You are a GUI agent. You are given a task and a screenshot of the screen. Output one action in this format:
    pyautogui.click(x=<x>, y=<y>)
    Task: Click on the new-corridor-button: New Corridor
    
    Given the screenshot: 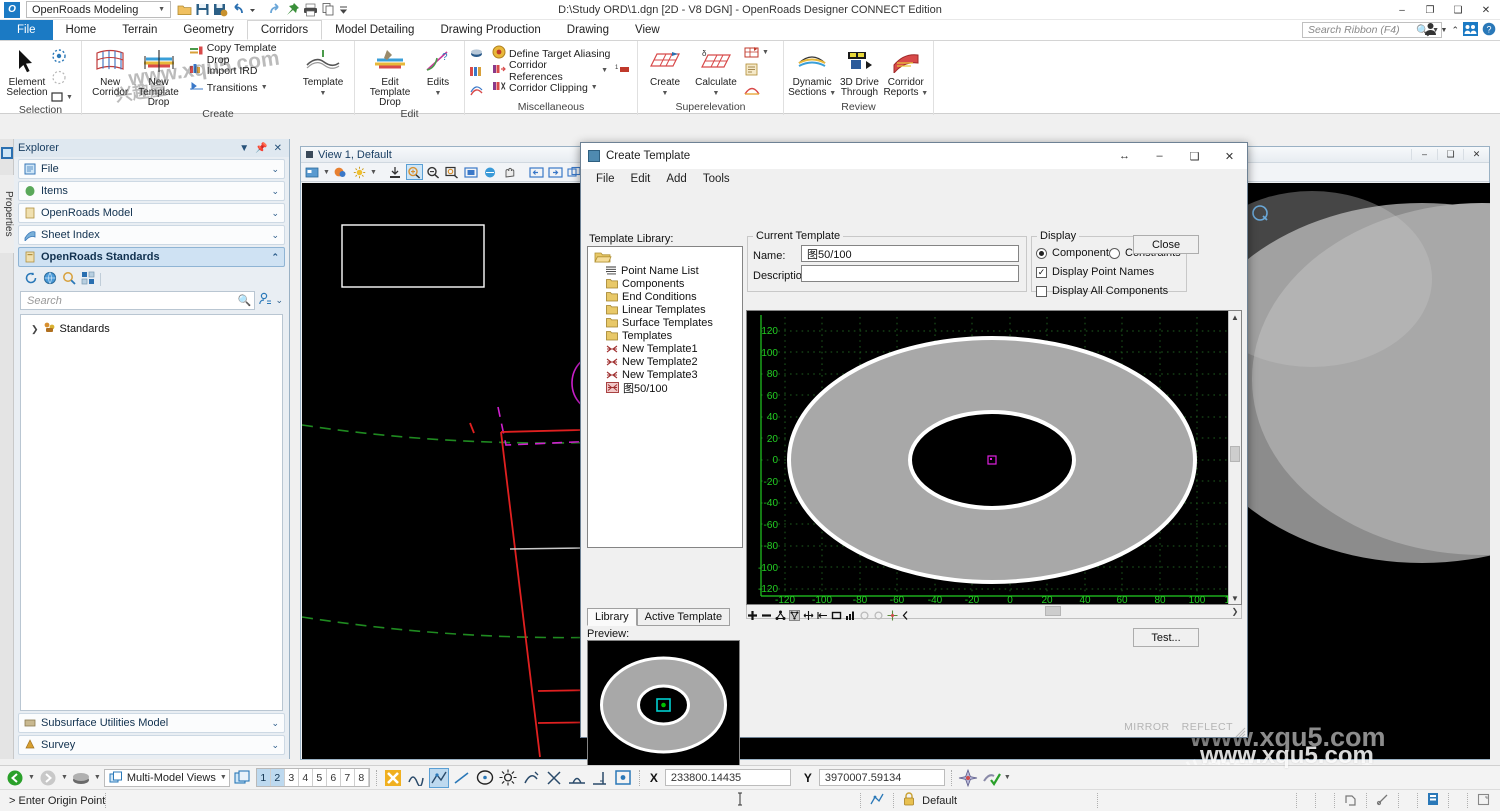 What is the action you would take?
    pyautogui.click(x=110, y=71)
    